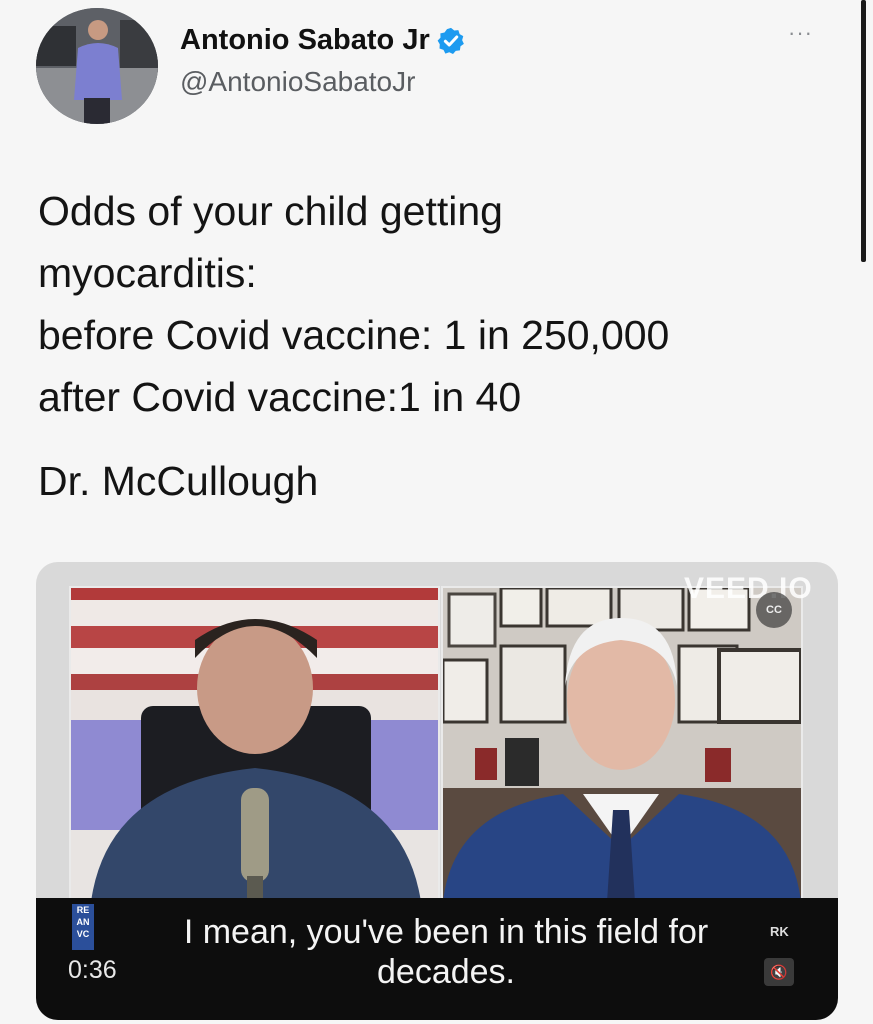 This screenshot has height=1024, width=873. What do you see at coordinates (446, 972) in the screenshot?
I see `caption-line: decades.` at bounding box center [446, 972].